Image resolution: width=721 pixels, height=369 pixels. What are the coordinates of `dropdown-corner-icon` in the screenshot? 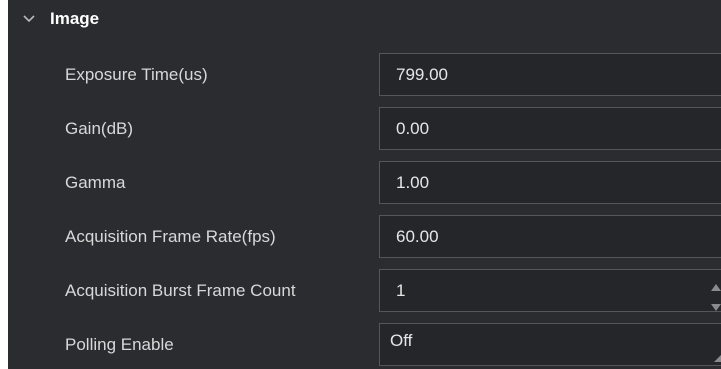 It's located at (717, 358).